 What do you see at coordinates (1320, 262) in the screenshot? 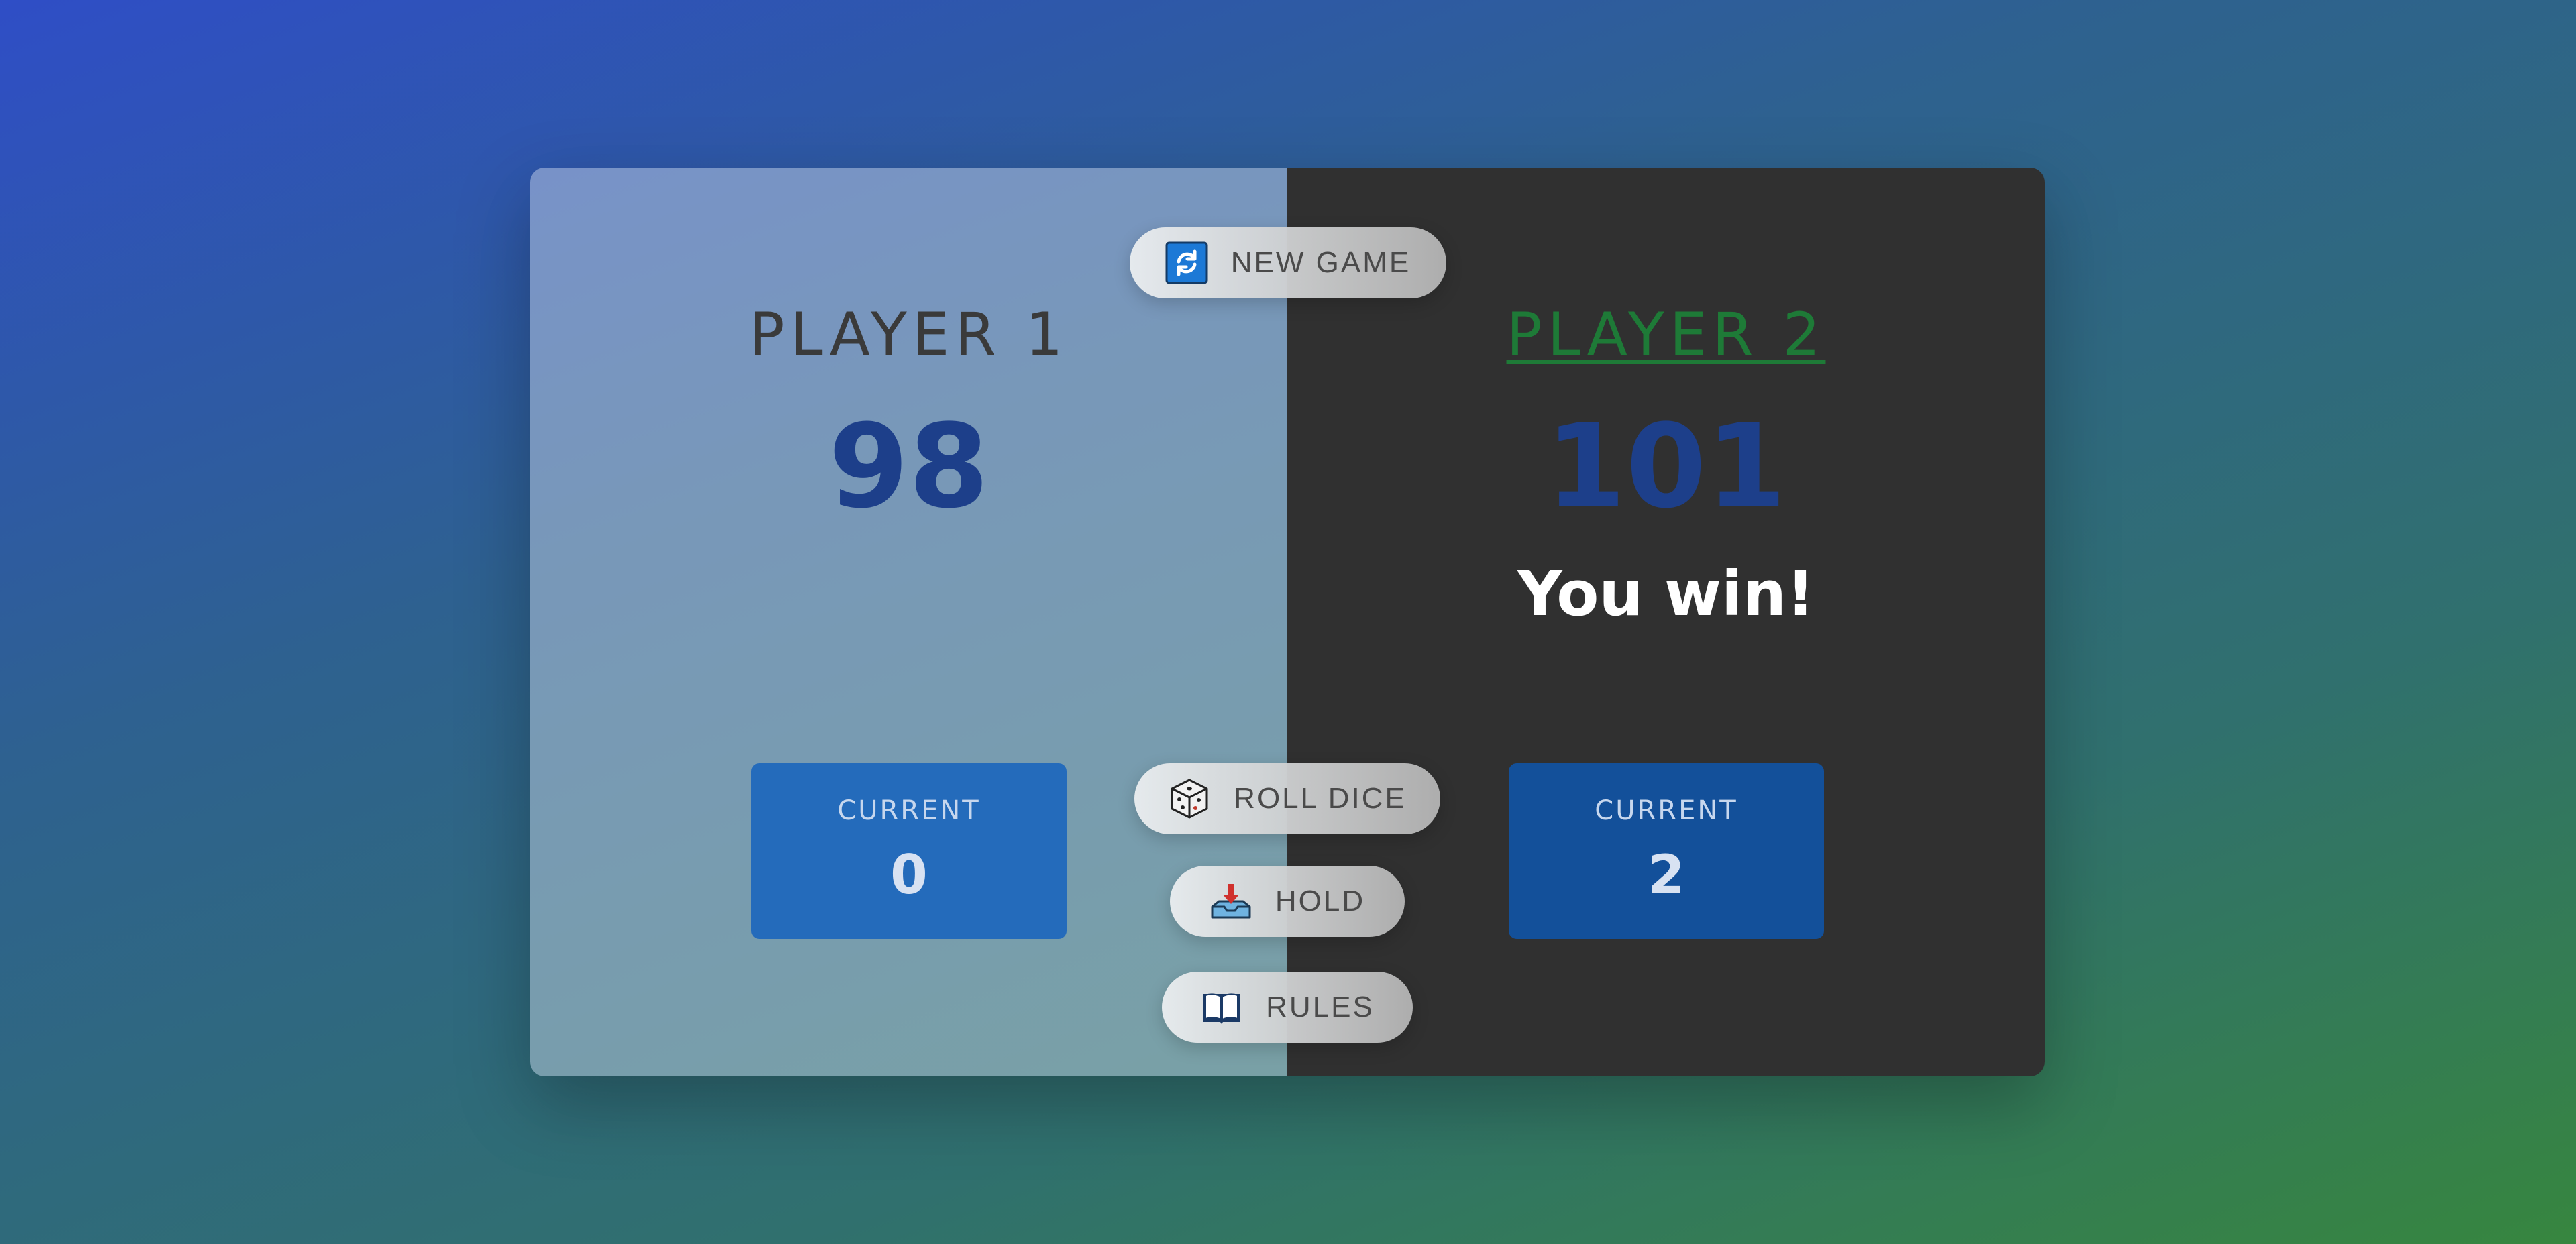
I see `new-game-label: NEW GAME` at bounding box center [1320, 262].